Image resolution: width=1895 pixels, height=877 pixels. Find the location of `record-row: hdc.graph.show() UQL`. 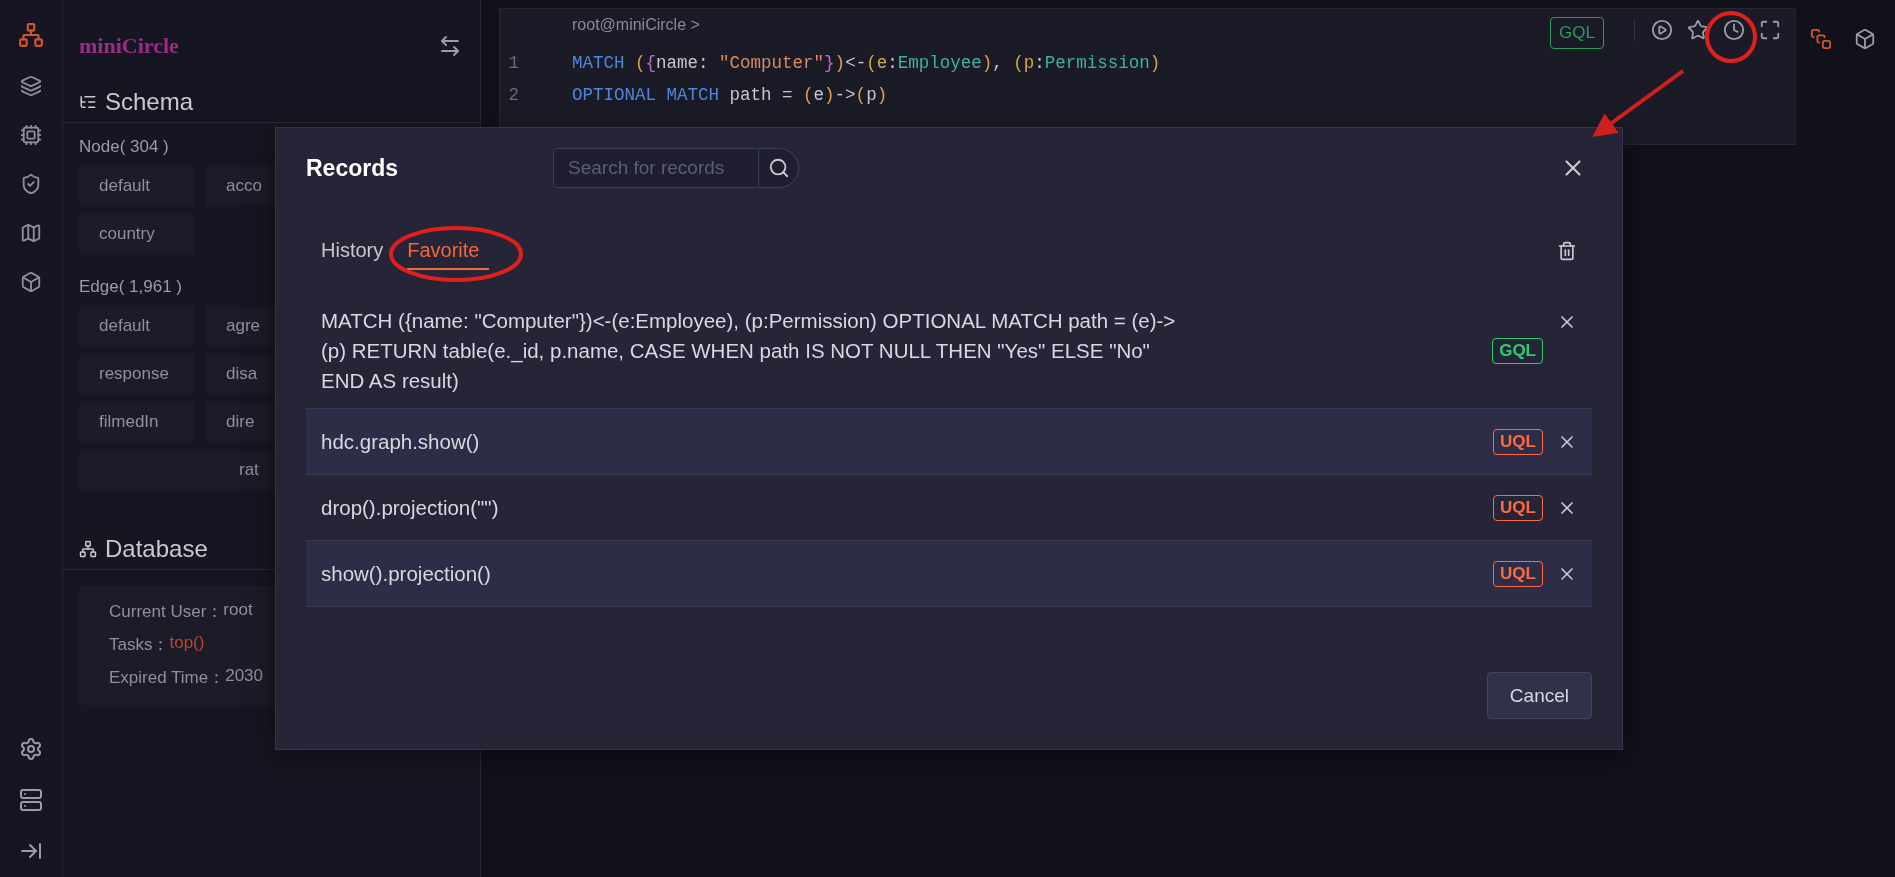

record-row: hdc.graph.show() UQL is located at coordinates (949, 442).